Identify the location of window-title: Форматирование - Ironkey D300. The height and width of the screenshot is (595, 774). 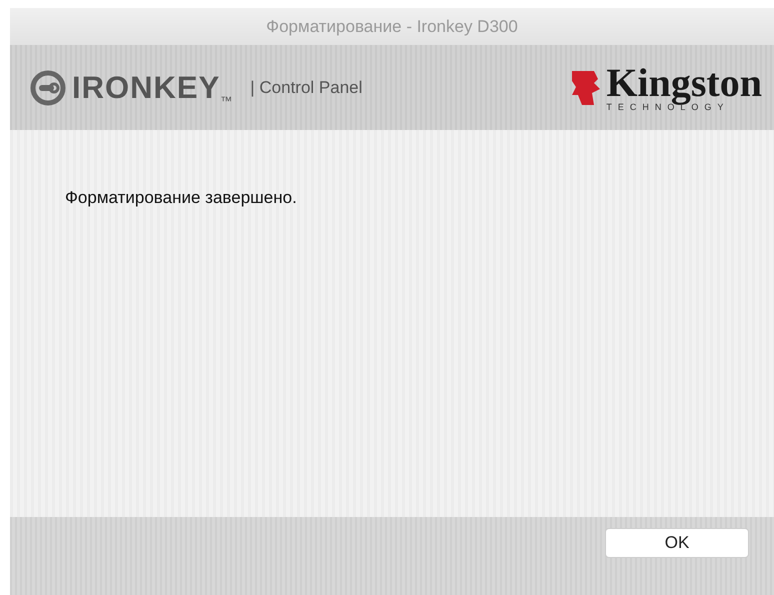
(392, 26).